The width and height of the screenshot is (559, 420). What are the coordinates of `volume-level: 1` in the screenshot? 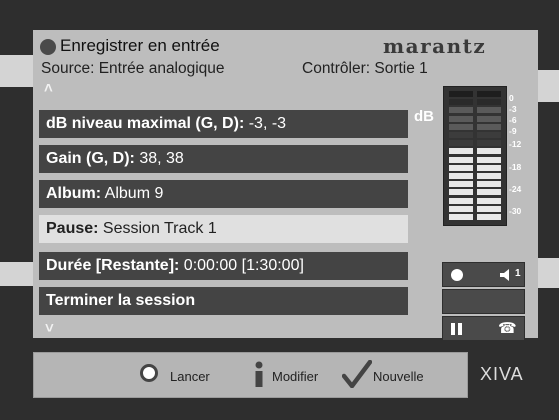 It's located at (518, 273).